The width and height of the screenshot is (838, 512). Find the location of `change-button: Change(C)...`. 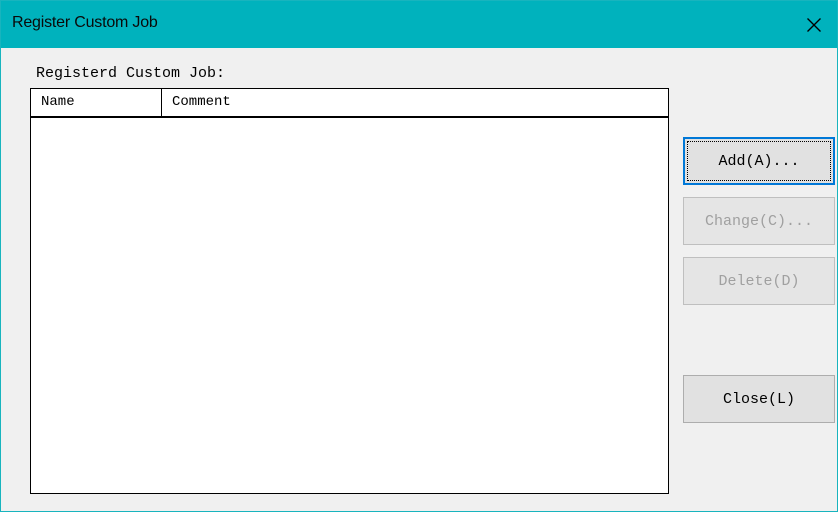

change-button: Change(C)... is located at coordinates (759, 221).